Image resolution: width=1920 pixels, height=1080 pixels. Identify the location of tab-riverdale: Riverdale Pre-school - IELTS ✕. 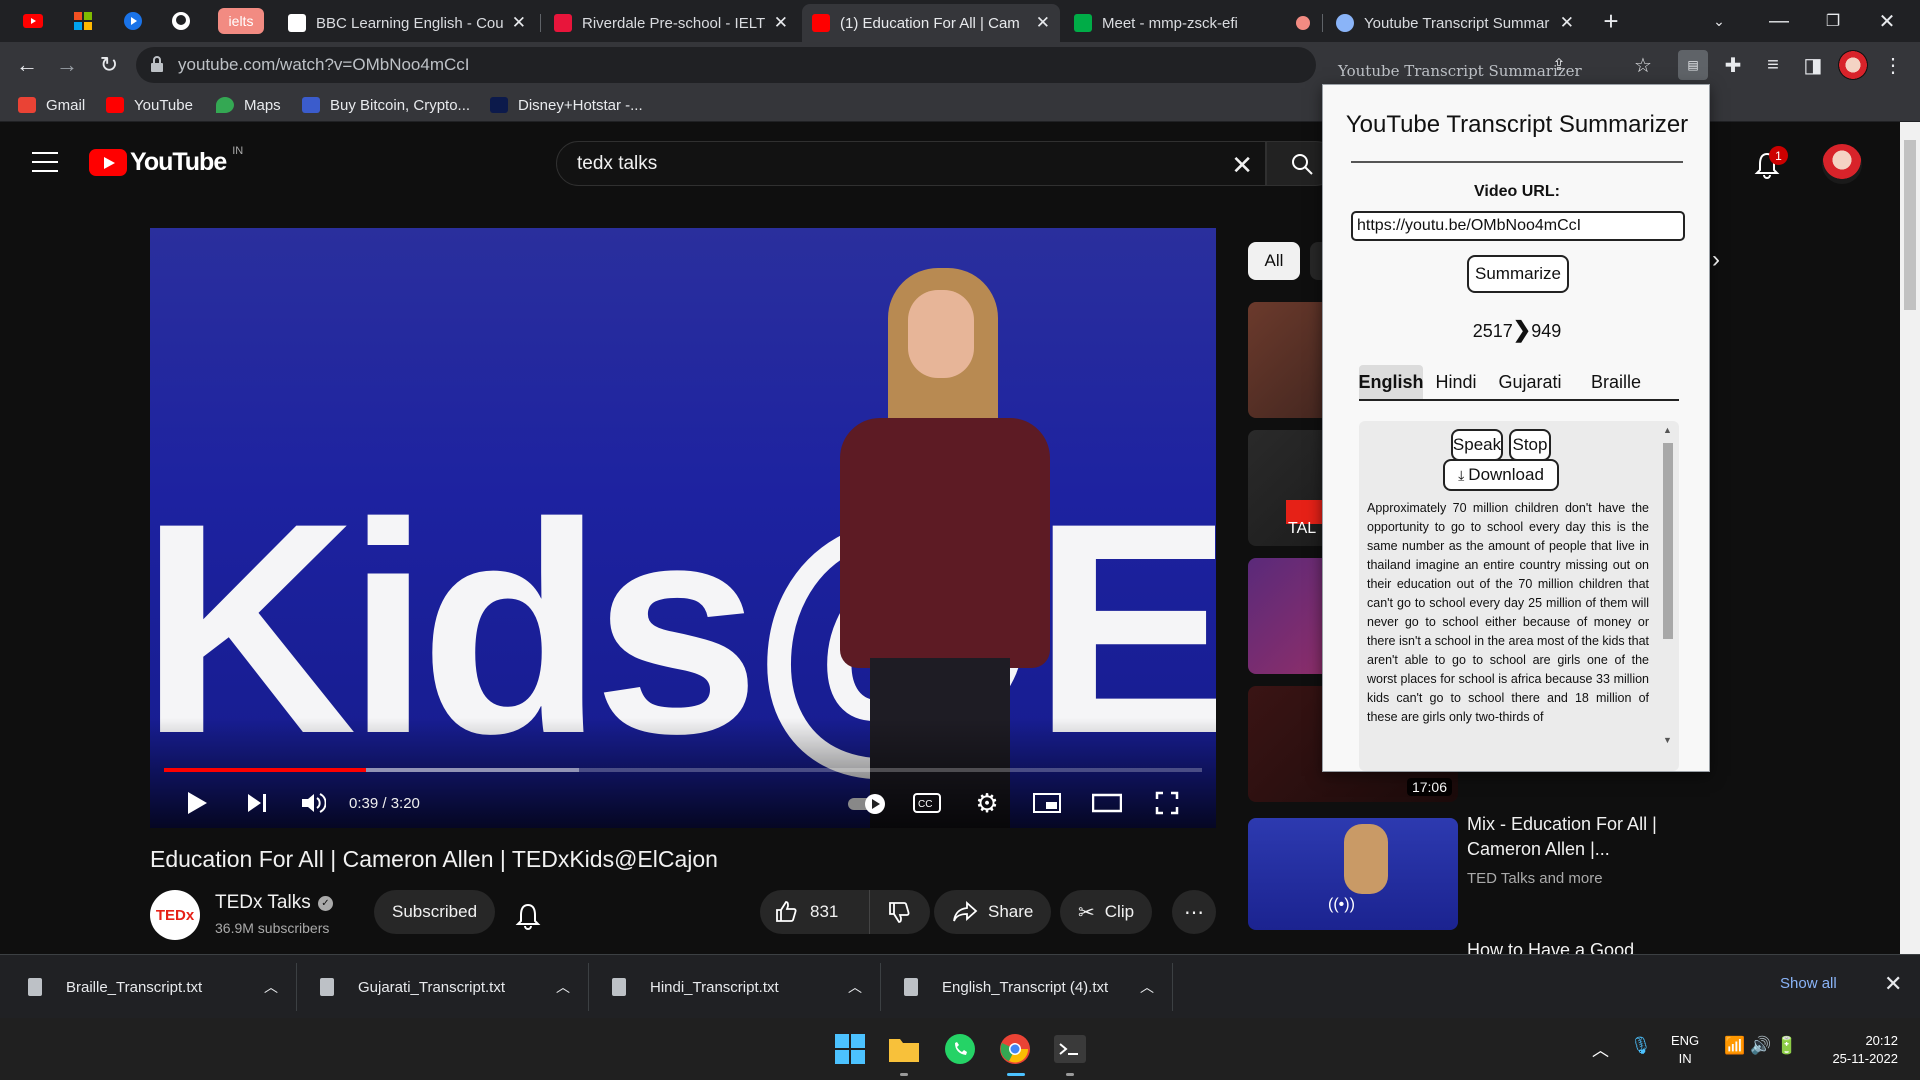
(671, 23).